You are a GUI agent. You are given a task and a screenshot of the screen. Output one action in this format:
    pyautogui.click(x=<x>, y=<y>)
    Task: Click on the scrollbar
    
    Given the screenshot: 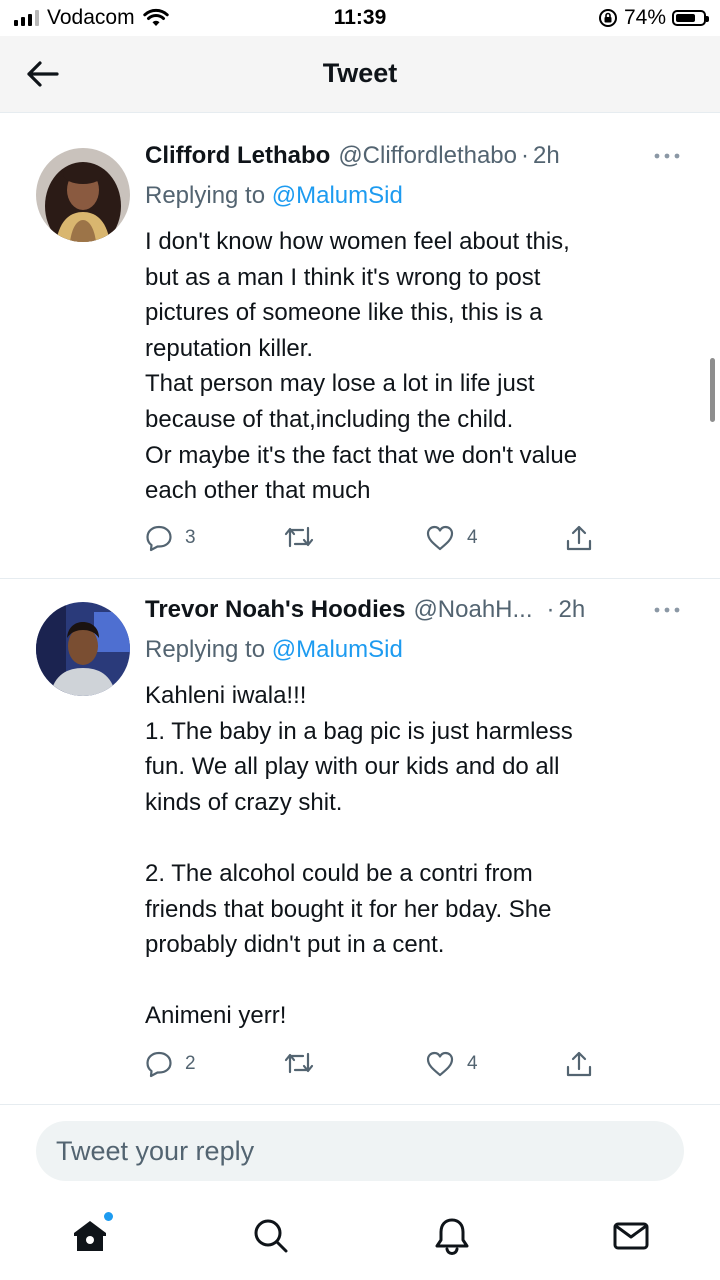 What is the action you would take?
    pyautogui.click(x=712, y=390)
    